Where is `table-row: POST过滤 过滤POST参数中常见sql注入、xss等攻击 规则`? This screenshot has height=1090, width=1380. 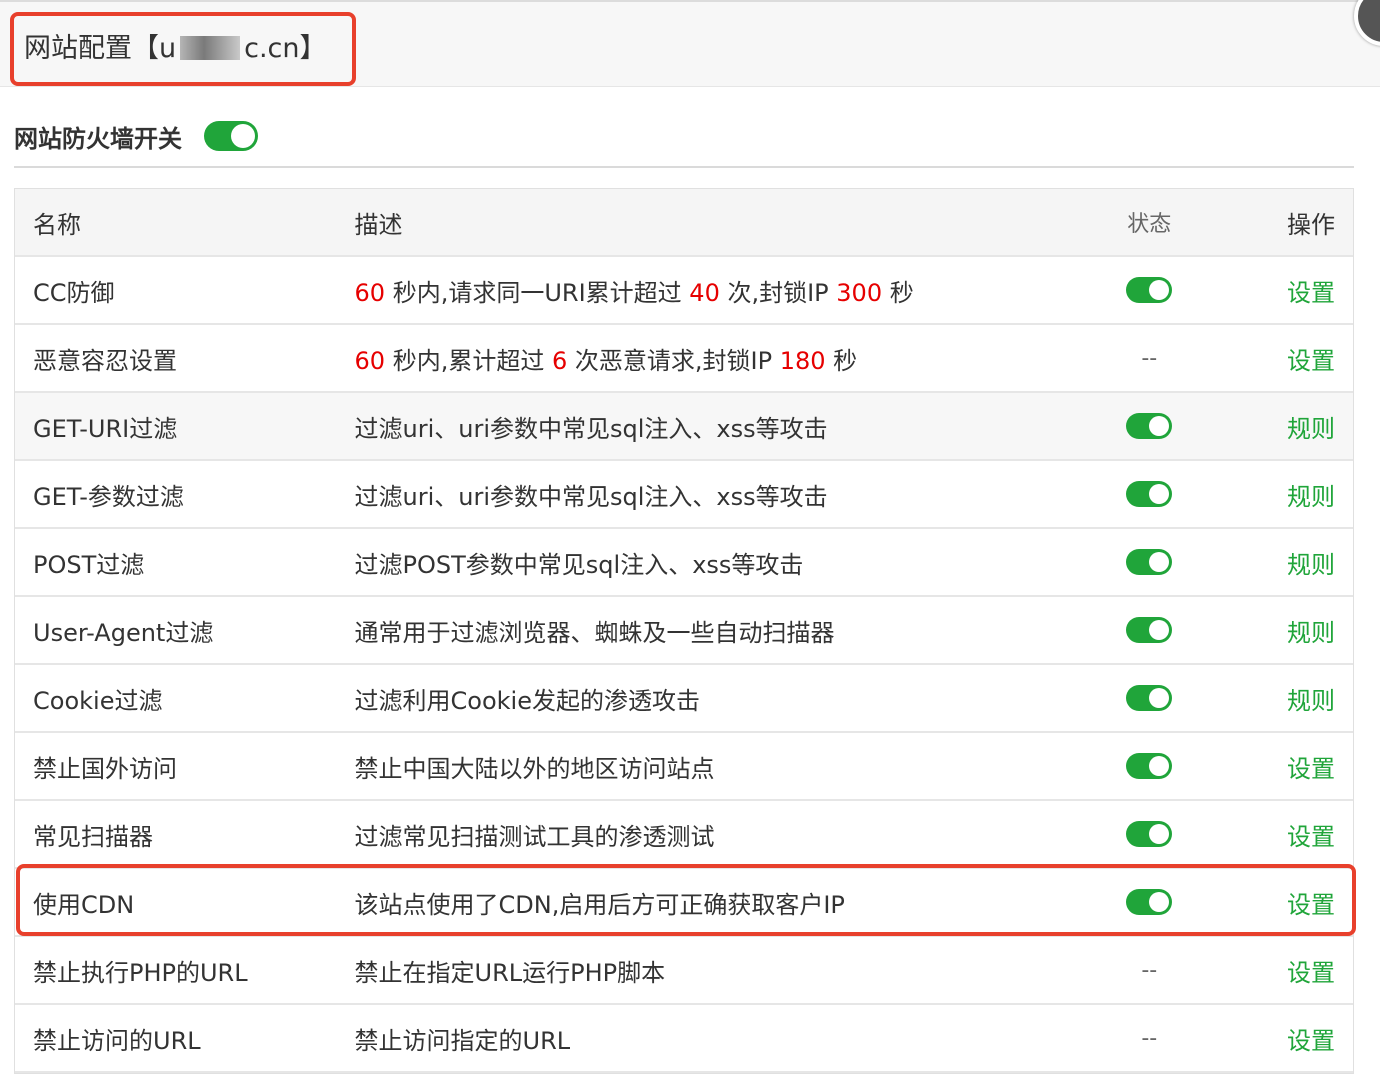
table-row: POST过滤 过滤POST参数中常见sql注入、xss等攻击 规则 is located at coordinates (684, 563).